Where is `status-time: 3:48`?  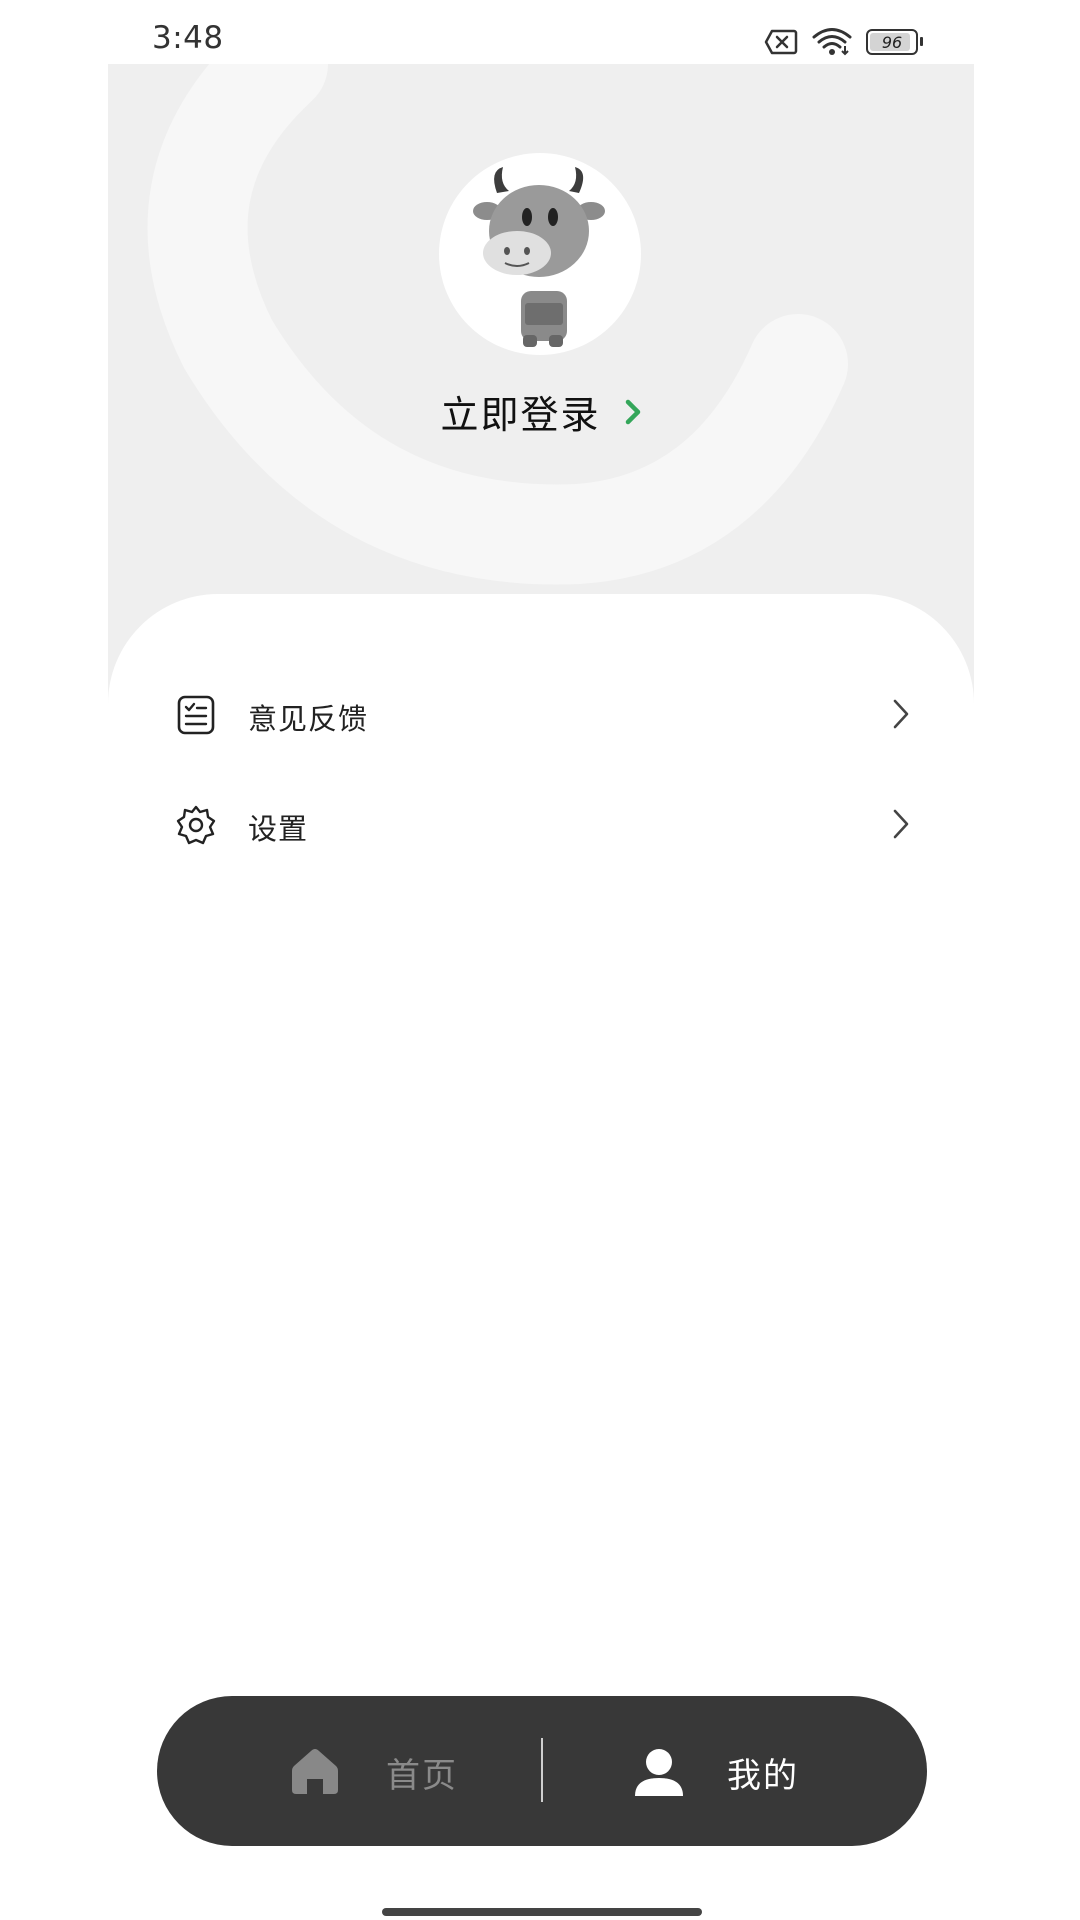 status-time: 3:48 is located at coordinates (188, 38).